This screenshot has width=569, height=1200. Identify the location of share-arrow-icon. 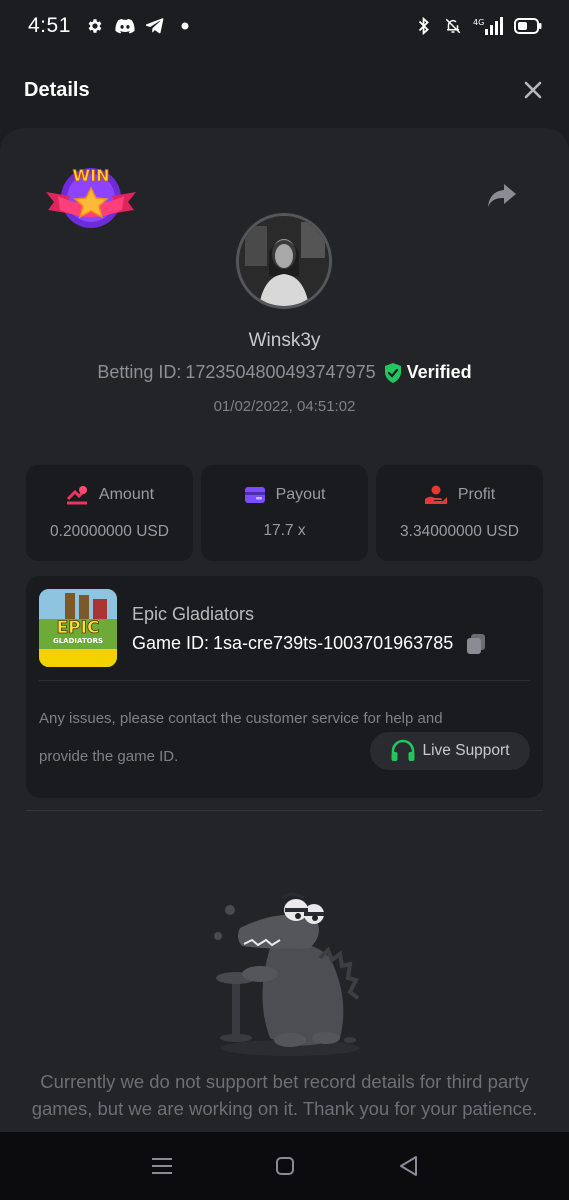
(502, 195).